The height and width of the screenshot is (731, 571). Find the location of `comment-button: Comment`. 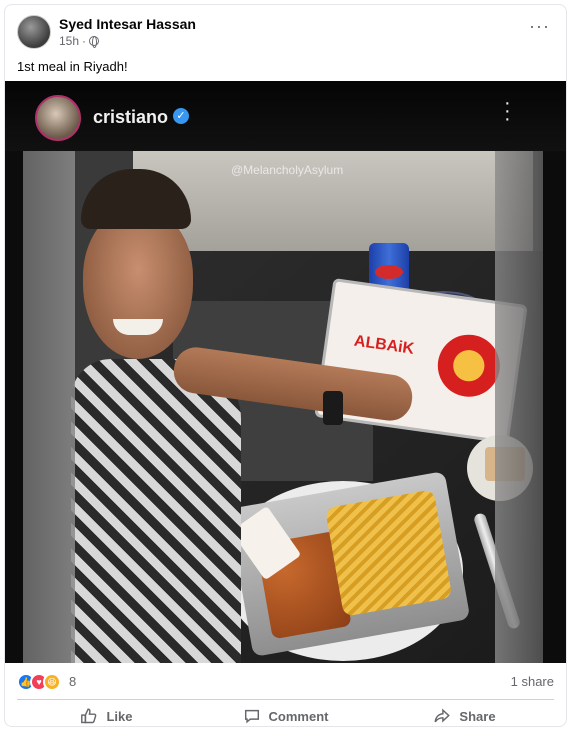

comment-button: Comment is located at coordinates (285, 714).